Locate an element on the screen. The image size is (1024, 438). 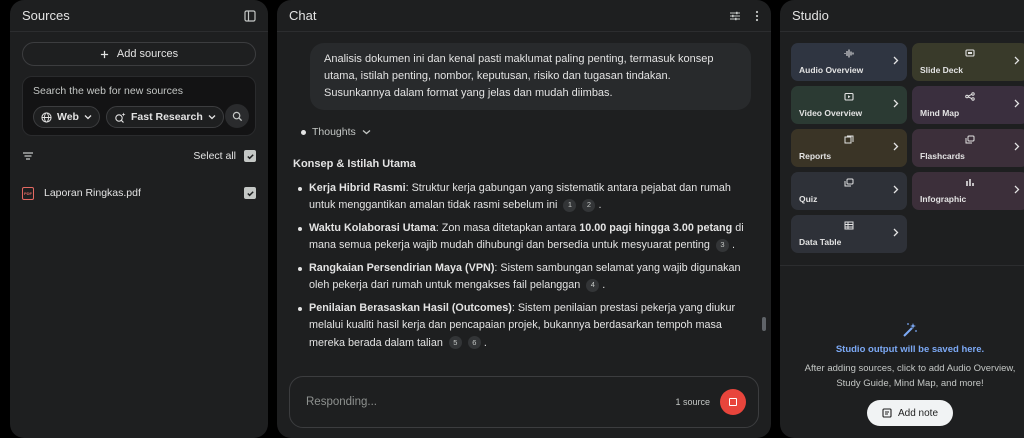
globe-icon is located at coordinates (46, 117).